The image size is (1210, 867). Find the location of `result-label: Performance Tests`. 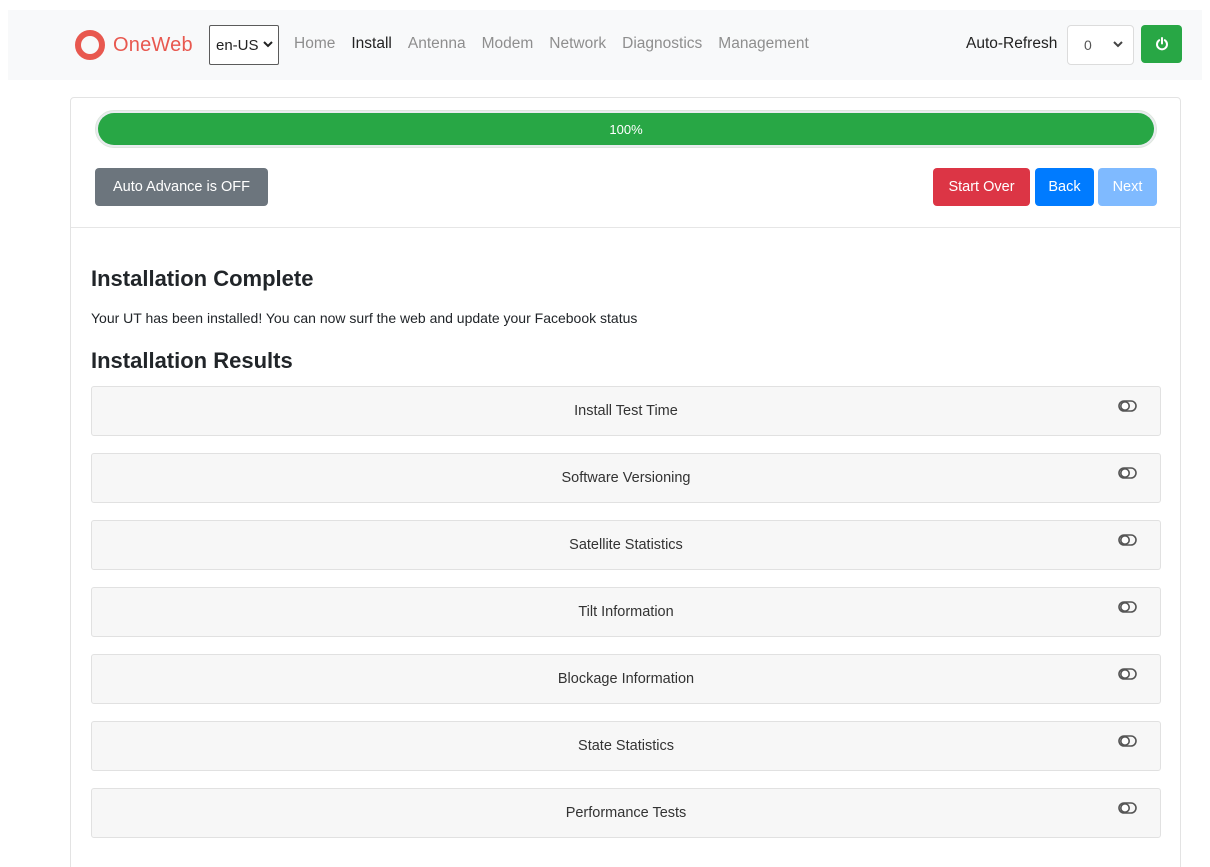

result-label: Performance Tests is located at coordinates (626, 813).